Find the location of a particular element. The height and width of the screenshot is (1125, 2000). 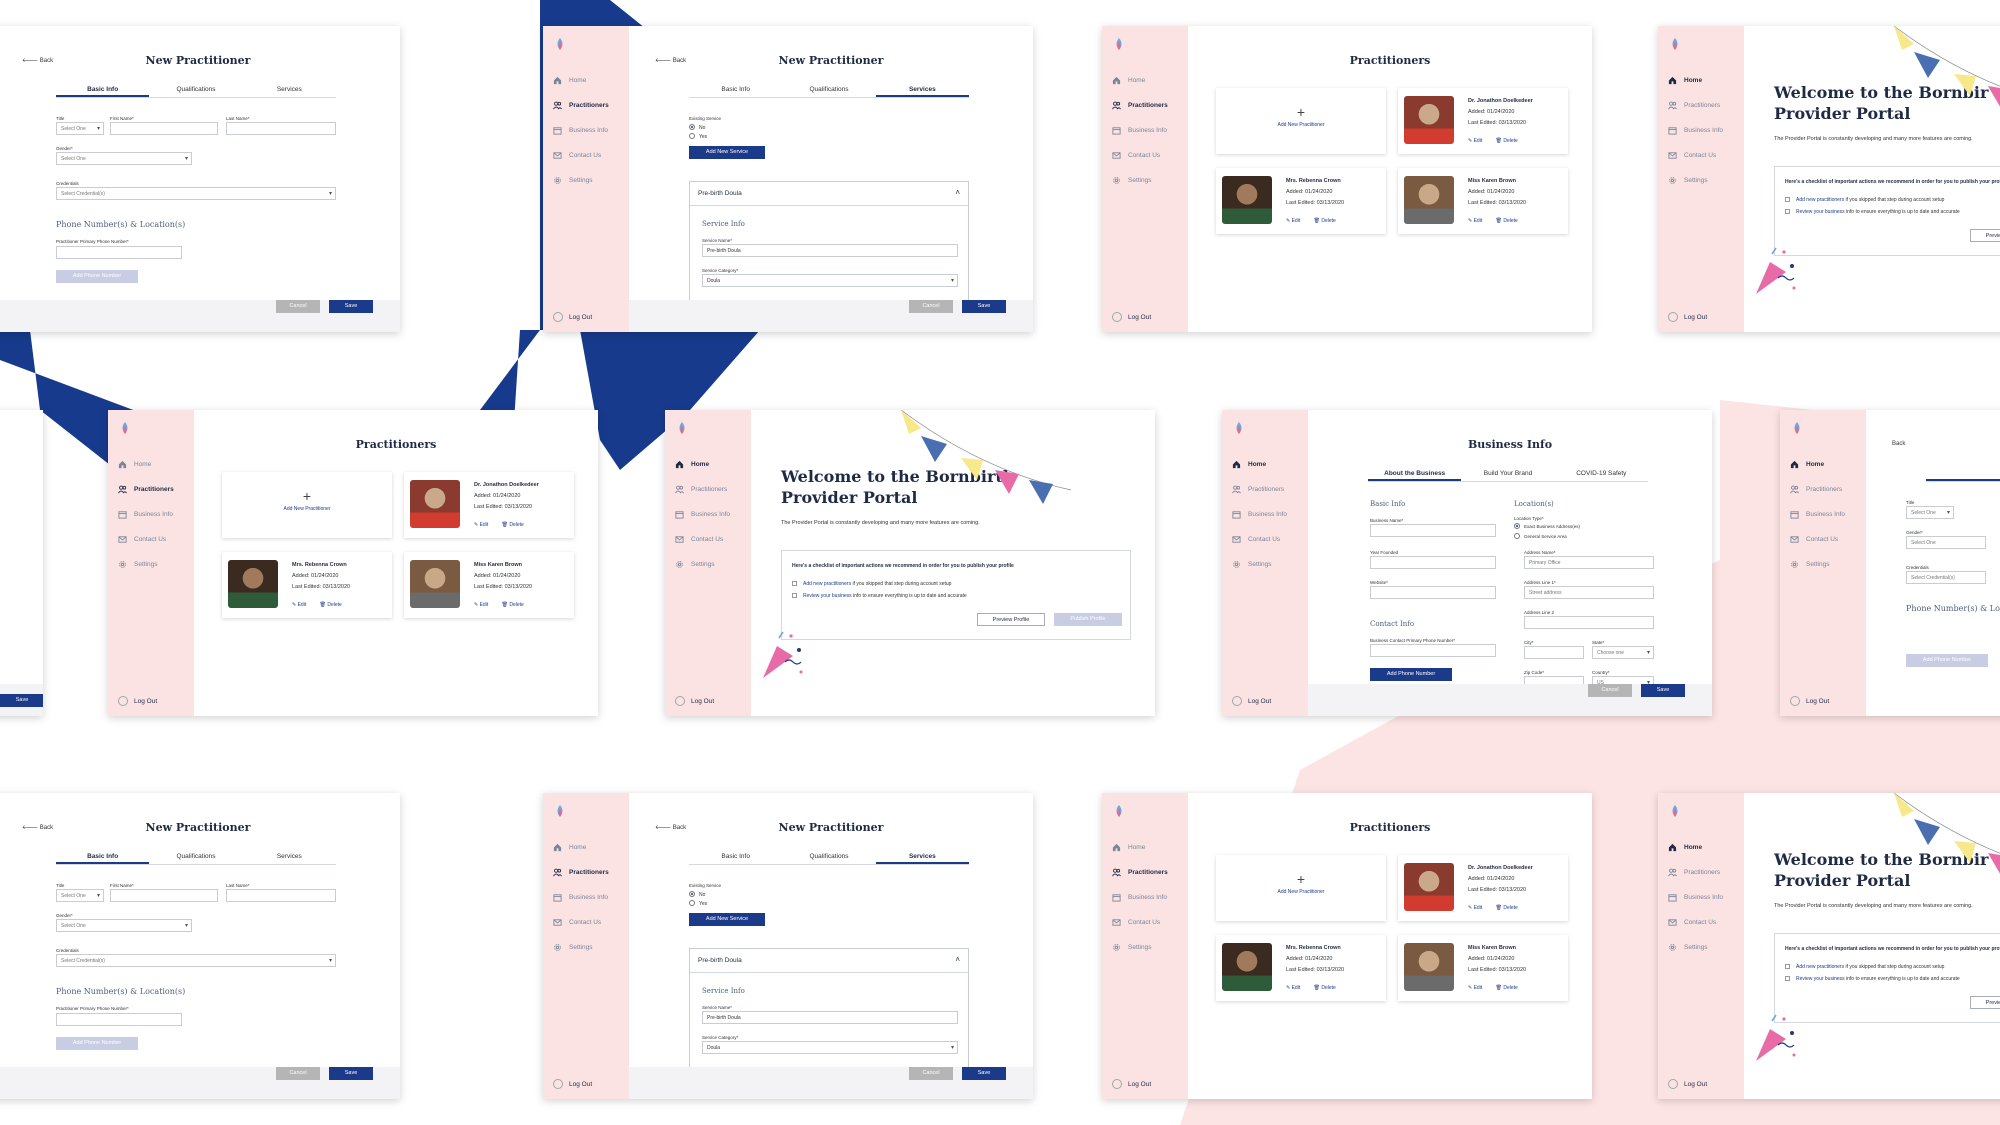

city-input is located at coordinates (1554, 652).